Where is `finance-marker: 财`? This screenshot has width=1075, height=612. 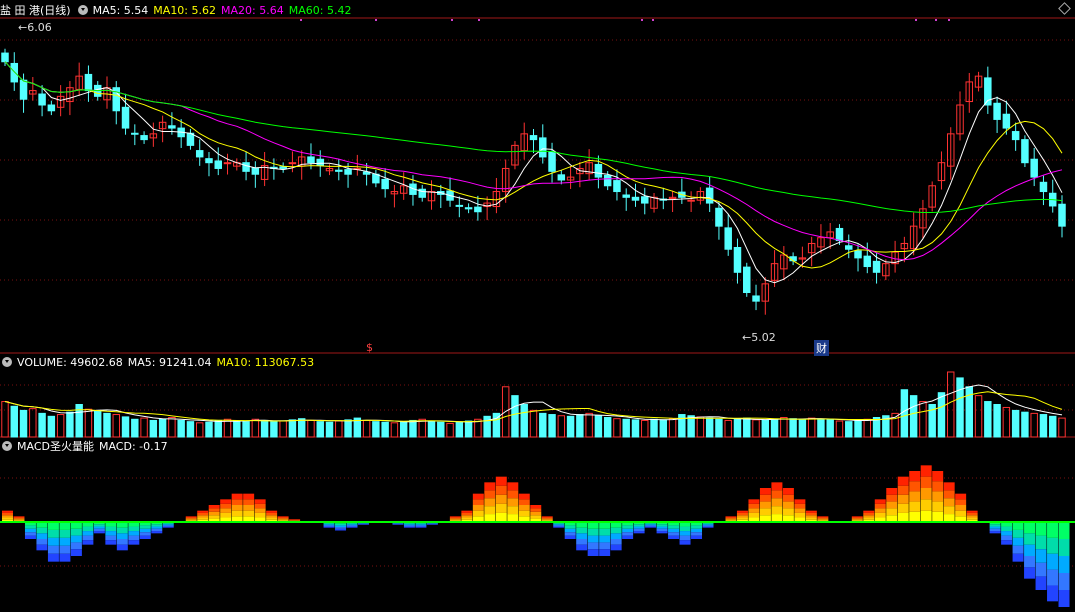 finance-marker: 财 is located at coordinates (821, 348).